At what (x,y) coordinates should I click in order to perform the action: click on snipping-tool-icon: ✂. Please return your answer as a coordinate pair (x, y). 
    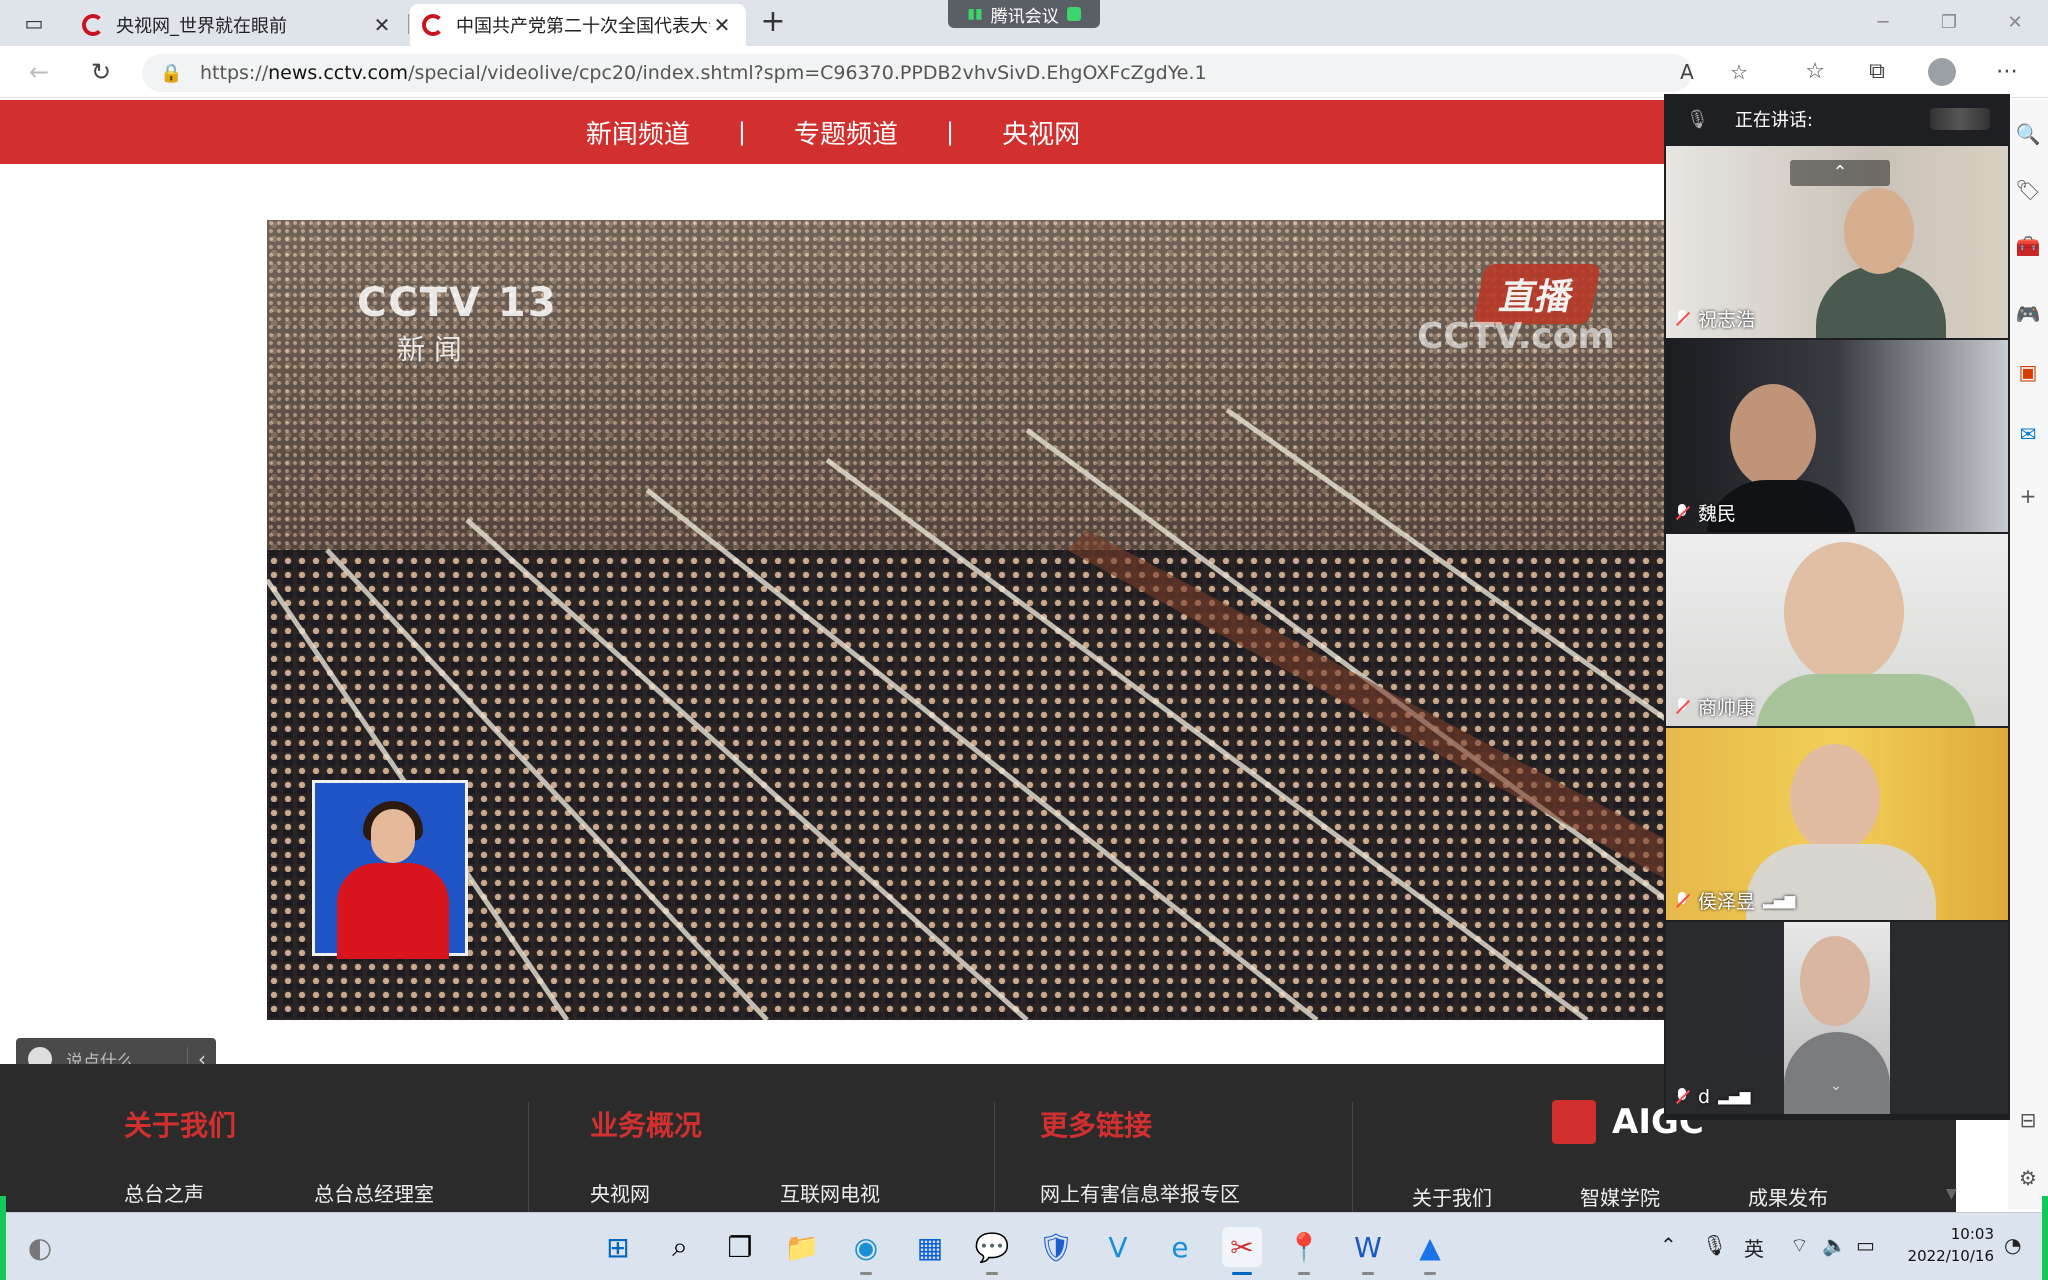
    Looking at the image, I should click on (1242, 1251).